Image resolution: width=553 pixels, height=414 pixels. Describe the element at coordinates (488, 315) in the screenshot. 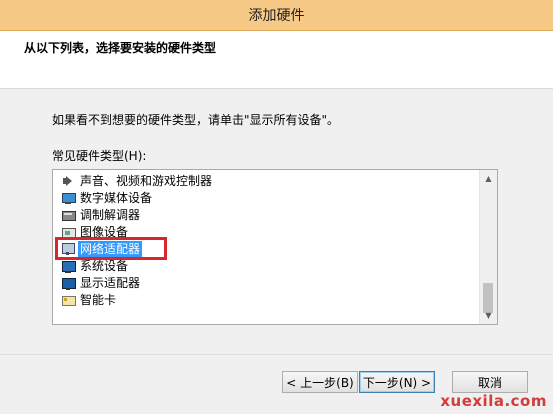

I see `scroll-down-arrow-icon: ▼` at that location.